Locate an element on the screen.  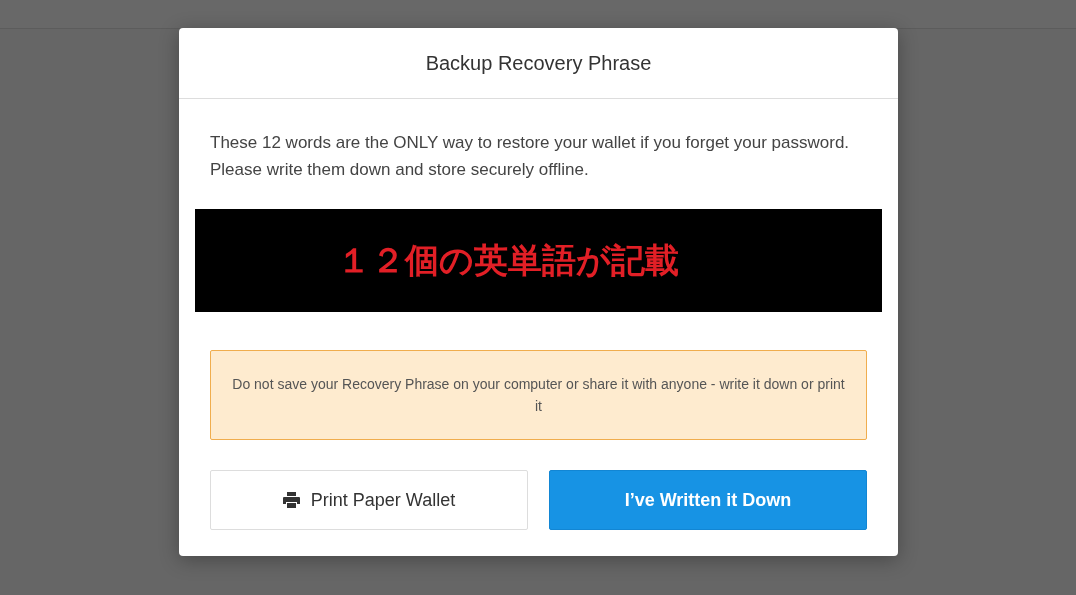
warning-message: Do not save your Recovery Phrase on your computer or share it with anyone - write it down or print it is located at coordinates (538, 395).